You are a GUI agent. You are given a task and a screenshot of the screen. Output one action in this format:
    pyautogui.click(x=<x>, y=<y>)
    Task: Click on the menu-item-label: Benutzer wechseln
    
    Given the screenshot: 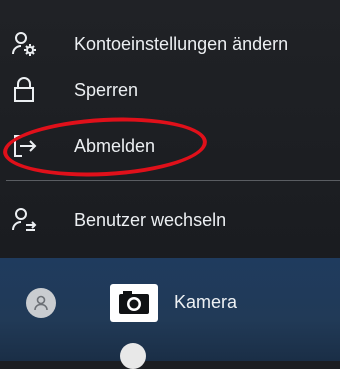 What is the action you would take?
    pyautogui.click(x=150, y=219)
    